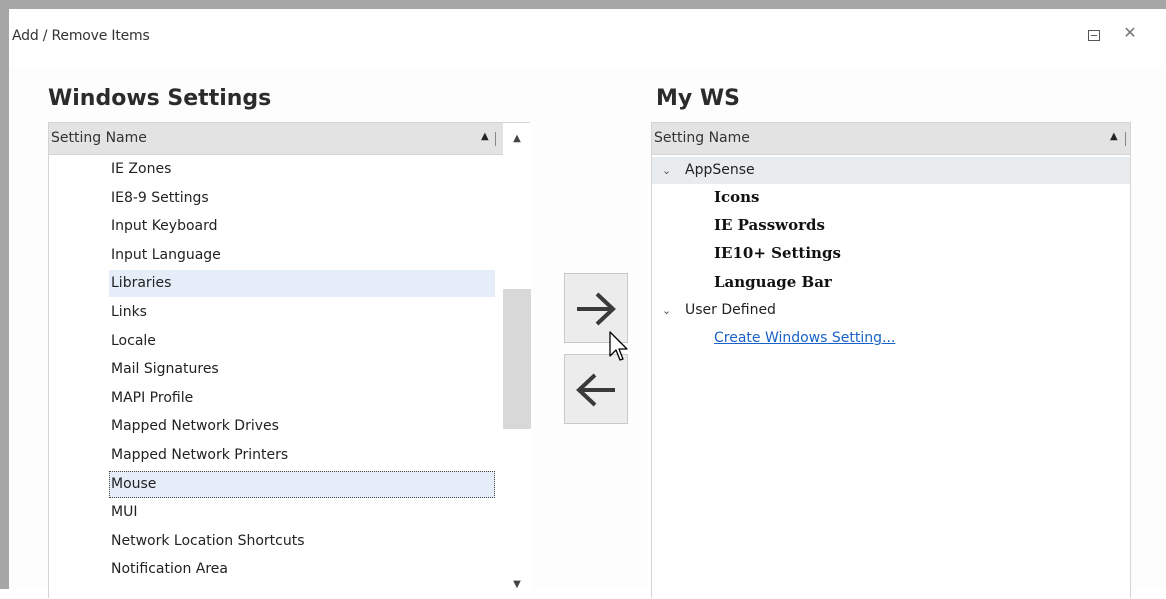  I want to click on tree-item-ie-passwords: IE Passwords, so click(769, 225).